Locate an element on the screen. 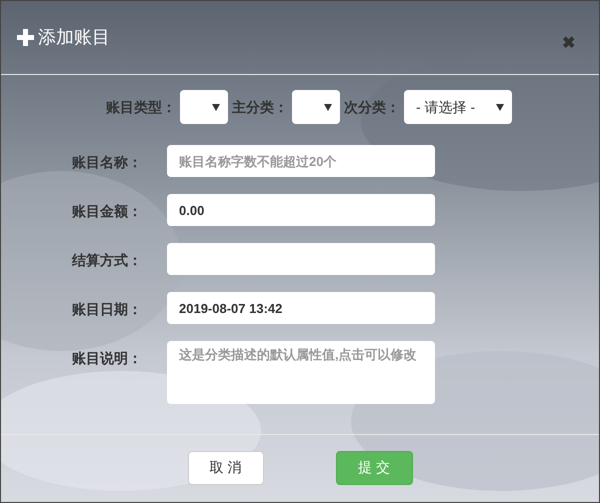 The image size is (600, 503). field-label: 账目金额： is located at coordinates (107, 211).